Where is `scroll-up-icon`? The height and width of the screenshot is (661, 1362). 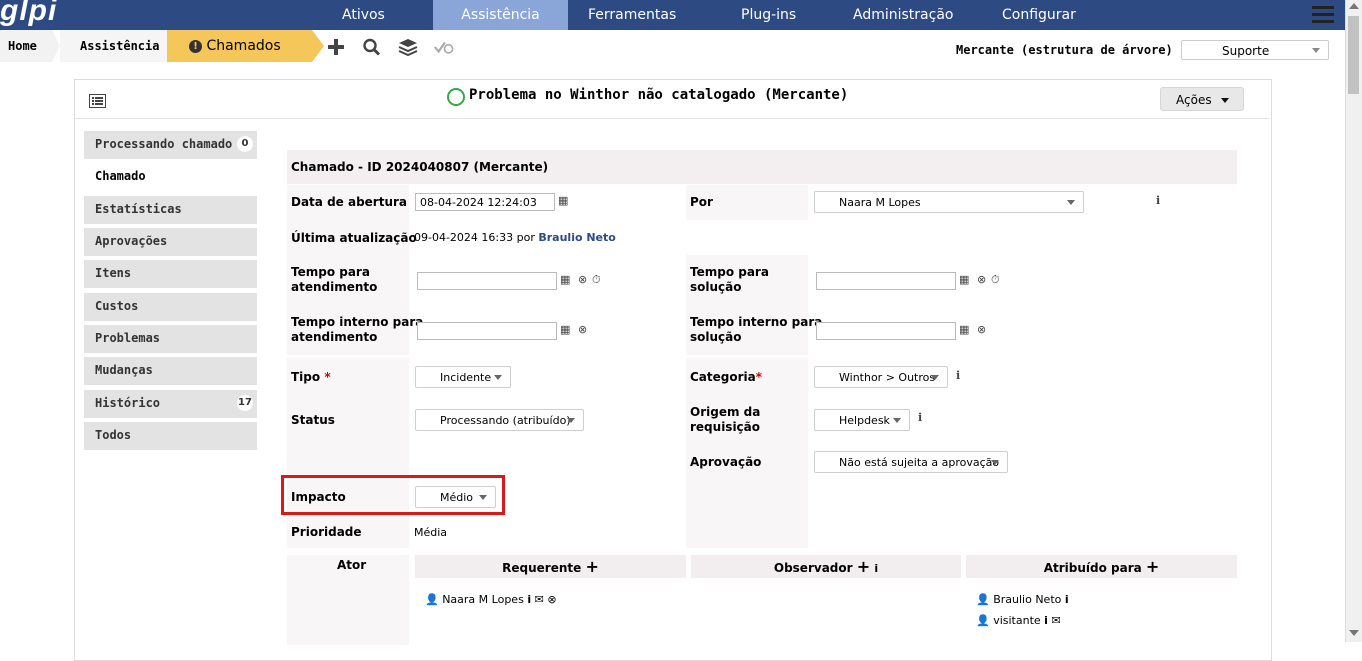 scroll-up-icon is located at coordinates (1354, 6).